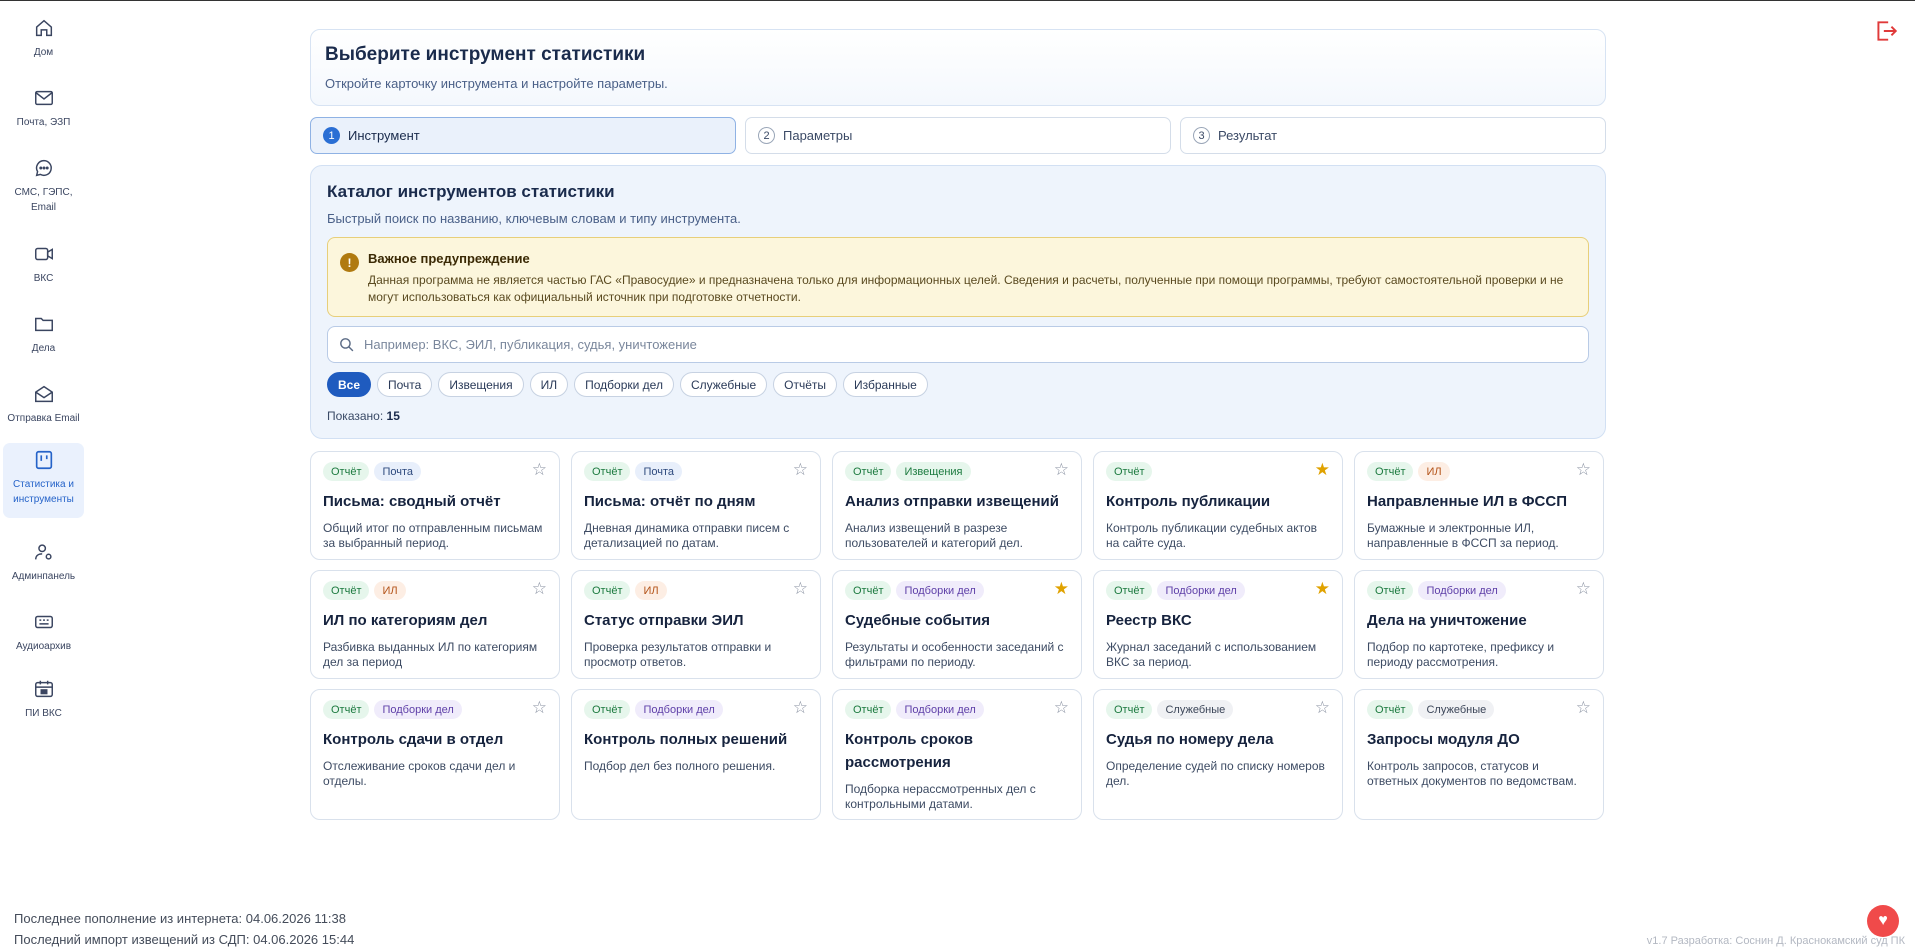 Image resolution: width=1915 pixels, height=951 pixels. I want to click on tool-title: Контроль публикации, so click(1188, 501).